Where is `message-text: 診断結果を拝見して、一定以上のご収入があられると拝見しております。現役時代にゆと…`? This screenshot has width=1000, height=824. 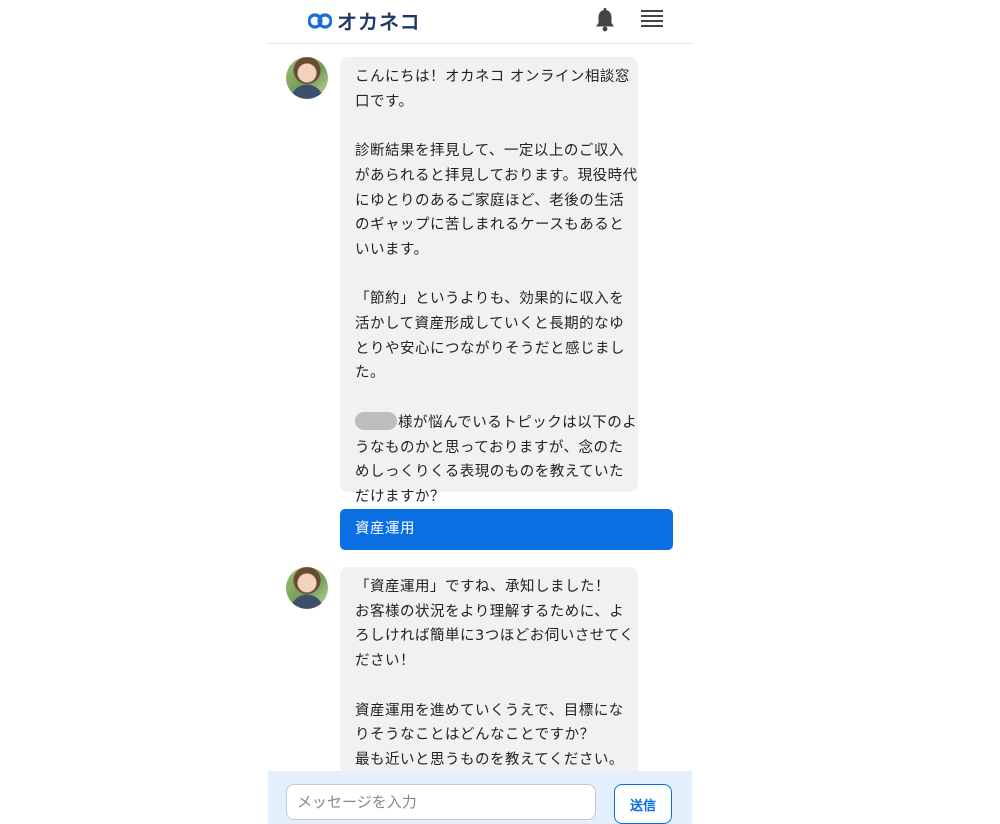 message-text: 診断結果を拝見して、一定以上のご収入があられると拝見しております。現役時代にゆと… is located at coordinates (496, 200).